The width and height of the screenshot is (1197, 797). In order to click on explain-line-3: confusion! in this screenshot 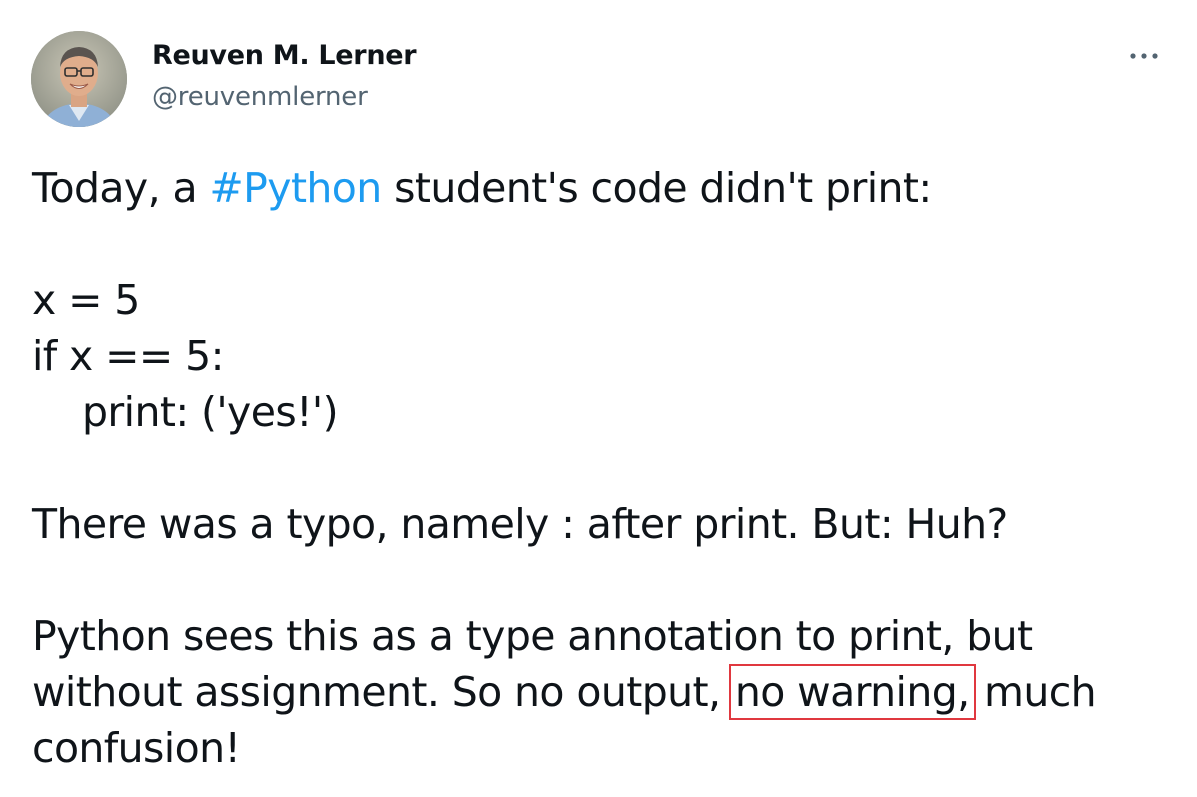, I will do `click(136, 748)`.